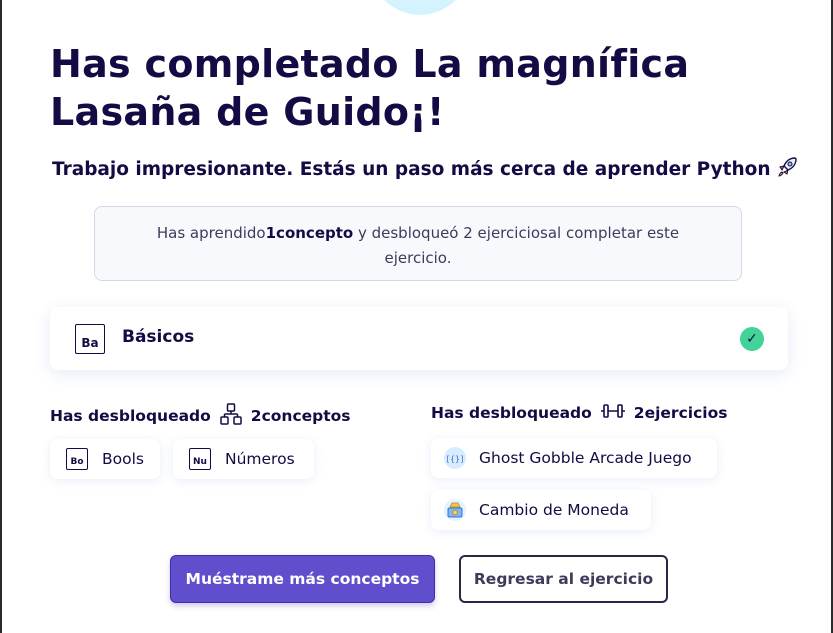 The image size is (833, 633). I want to click on unlocked-concepts-label: Has desbloqueado, so click(130, 416).